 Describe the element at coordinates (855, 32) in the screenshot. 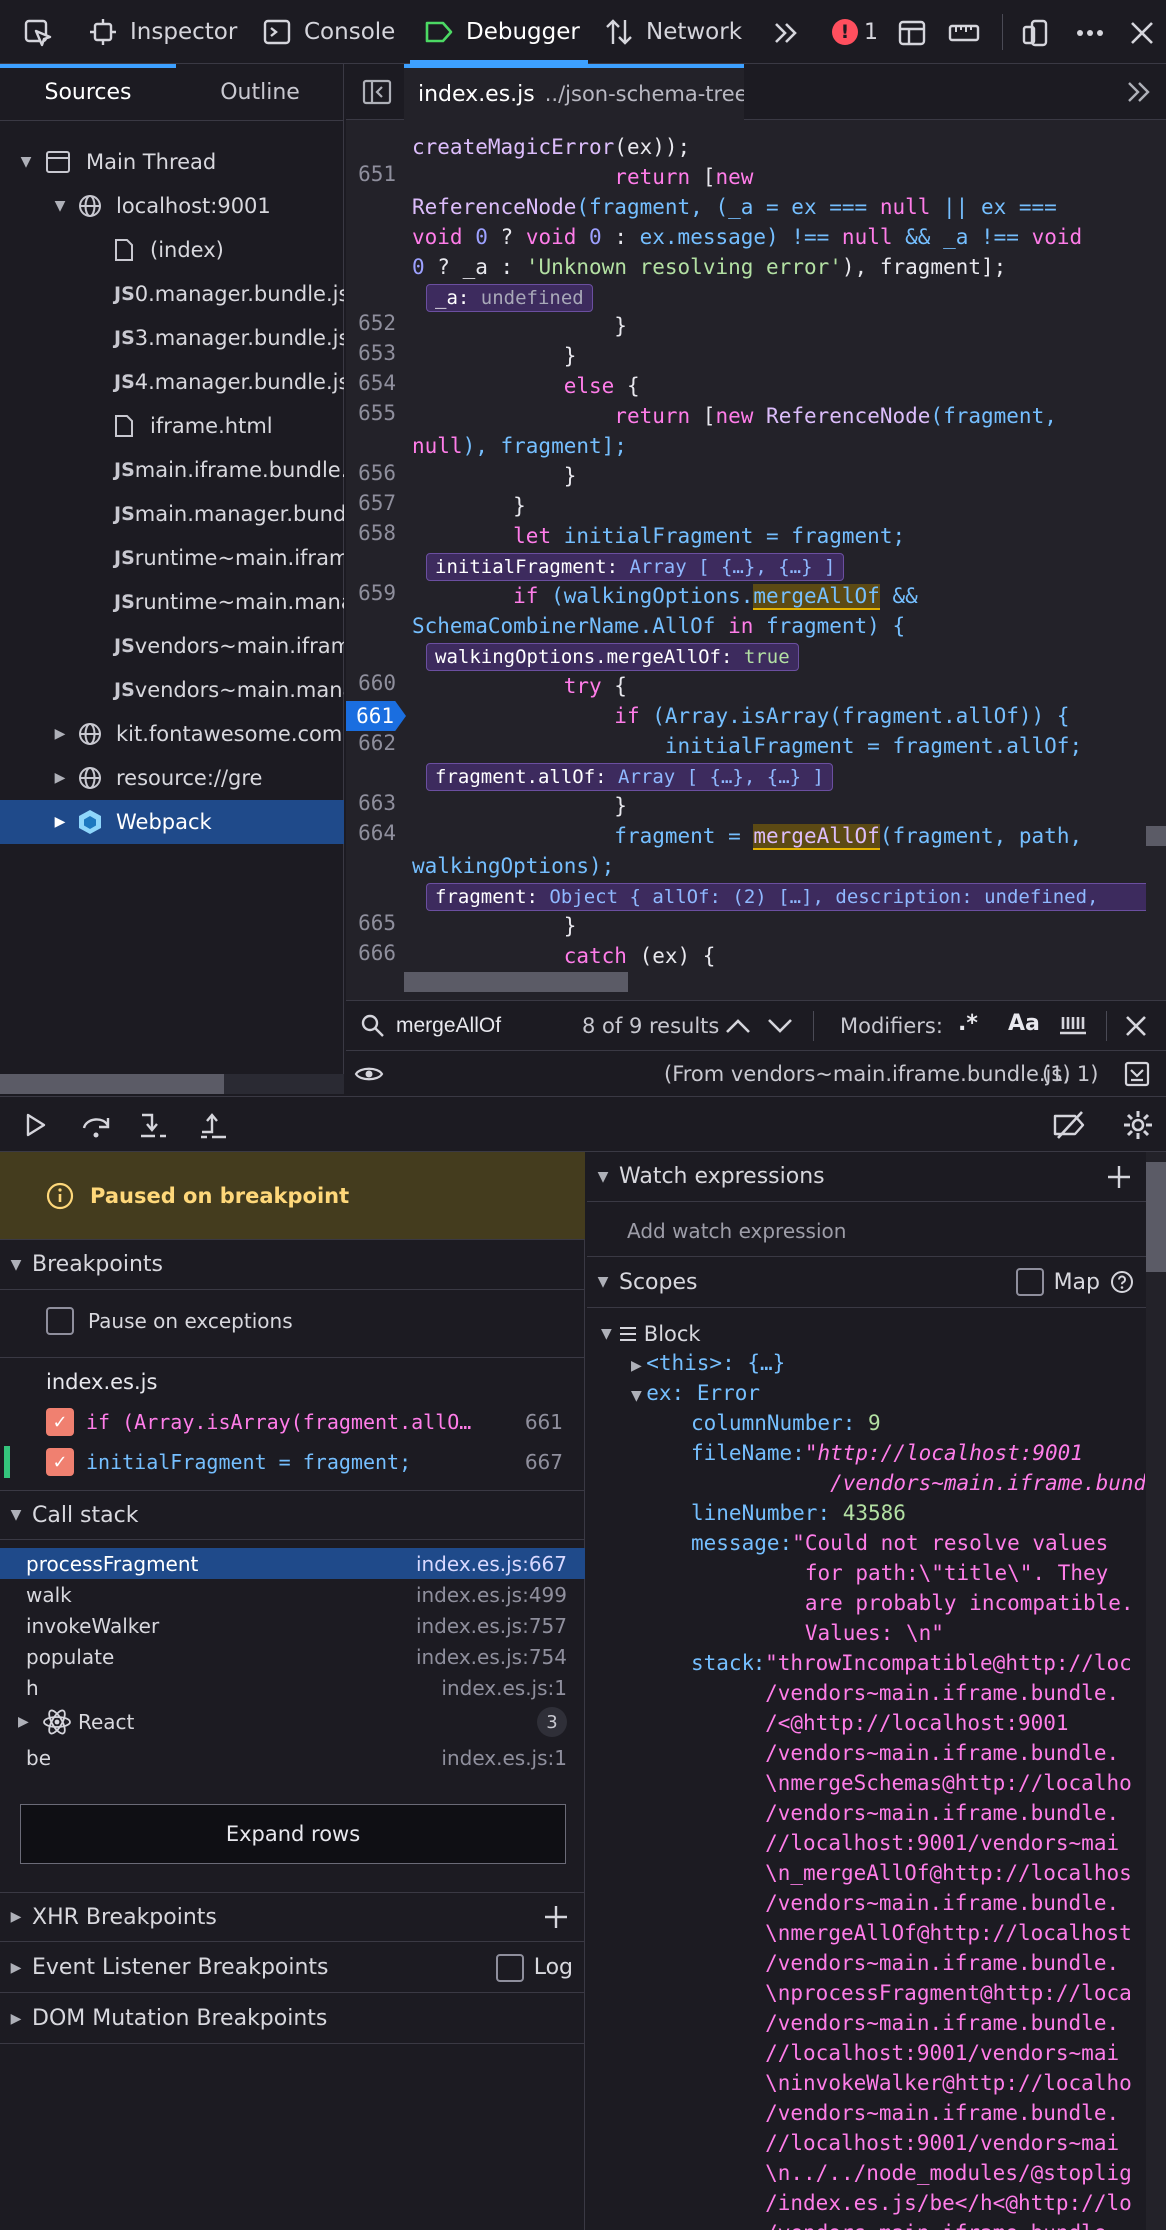

I see `error-count-badge: ! 1` at that location.